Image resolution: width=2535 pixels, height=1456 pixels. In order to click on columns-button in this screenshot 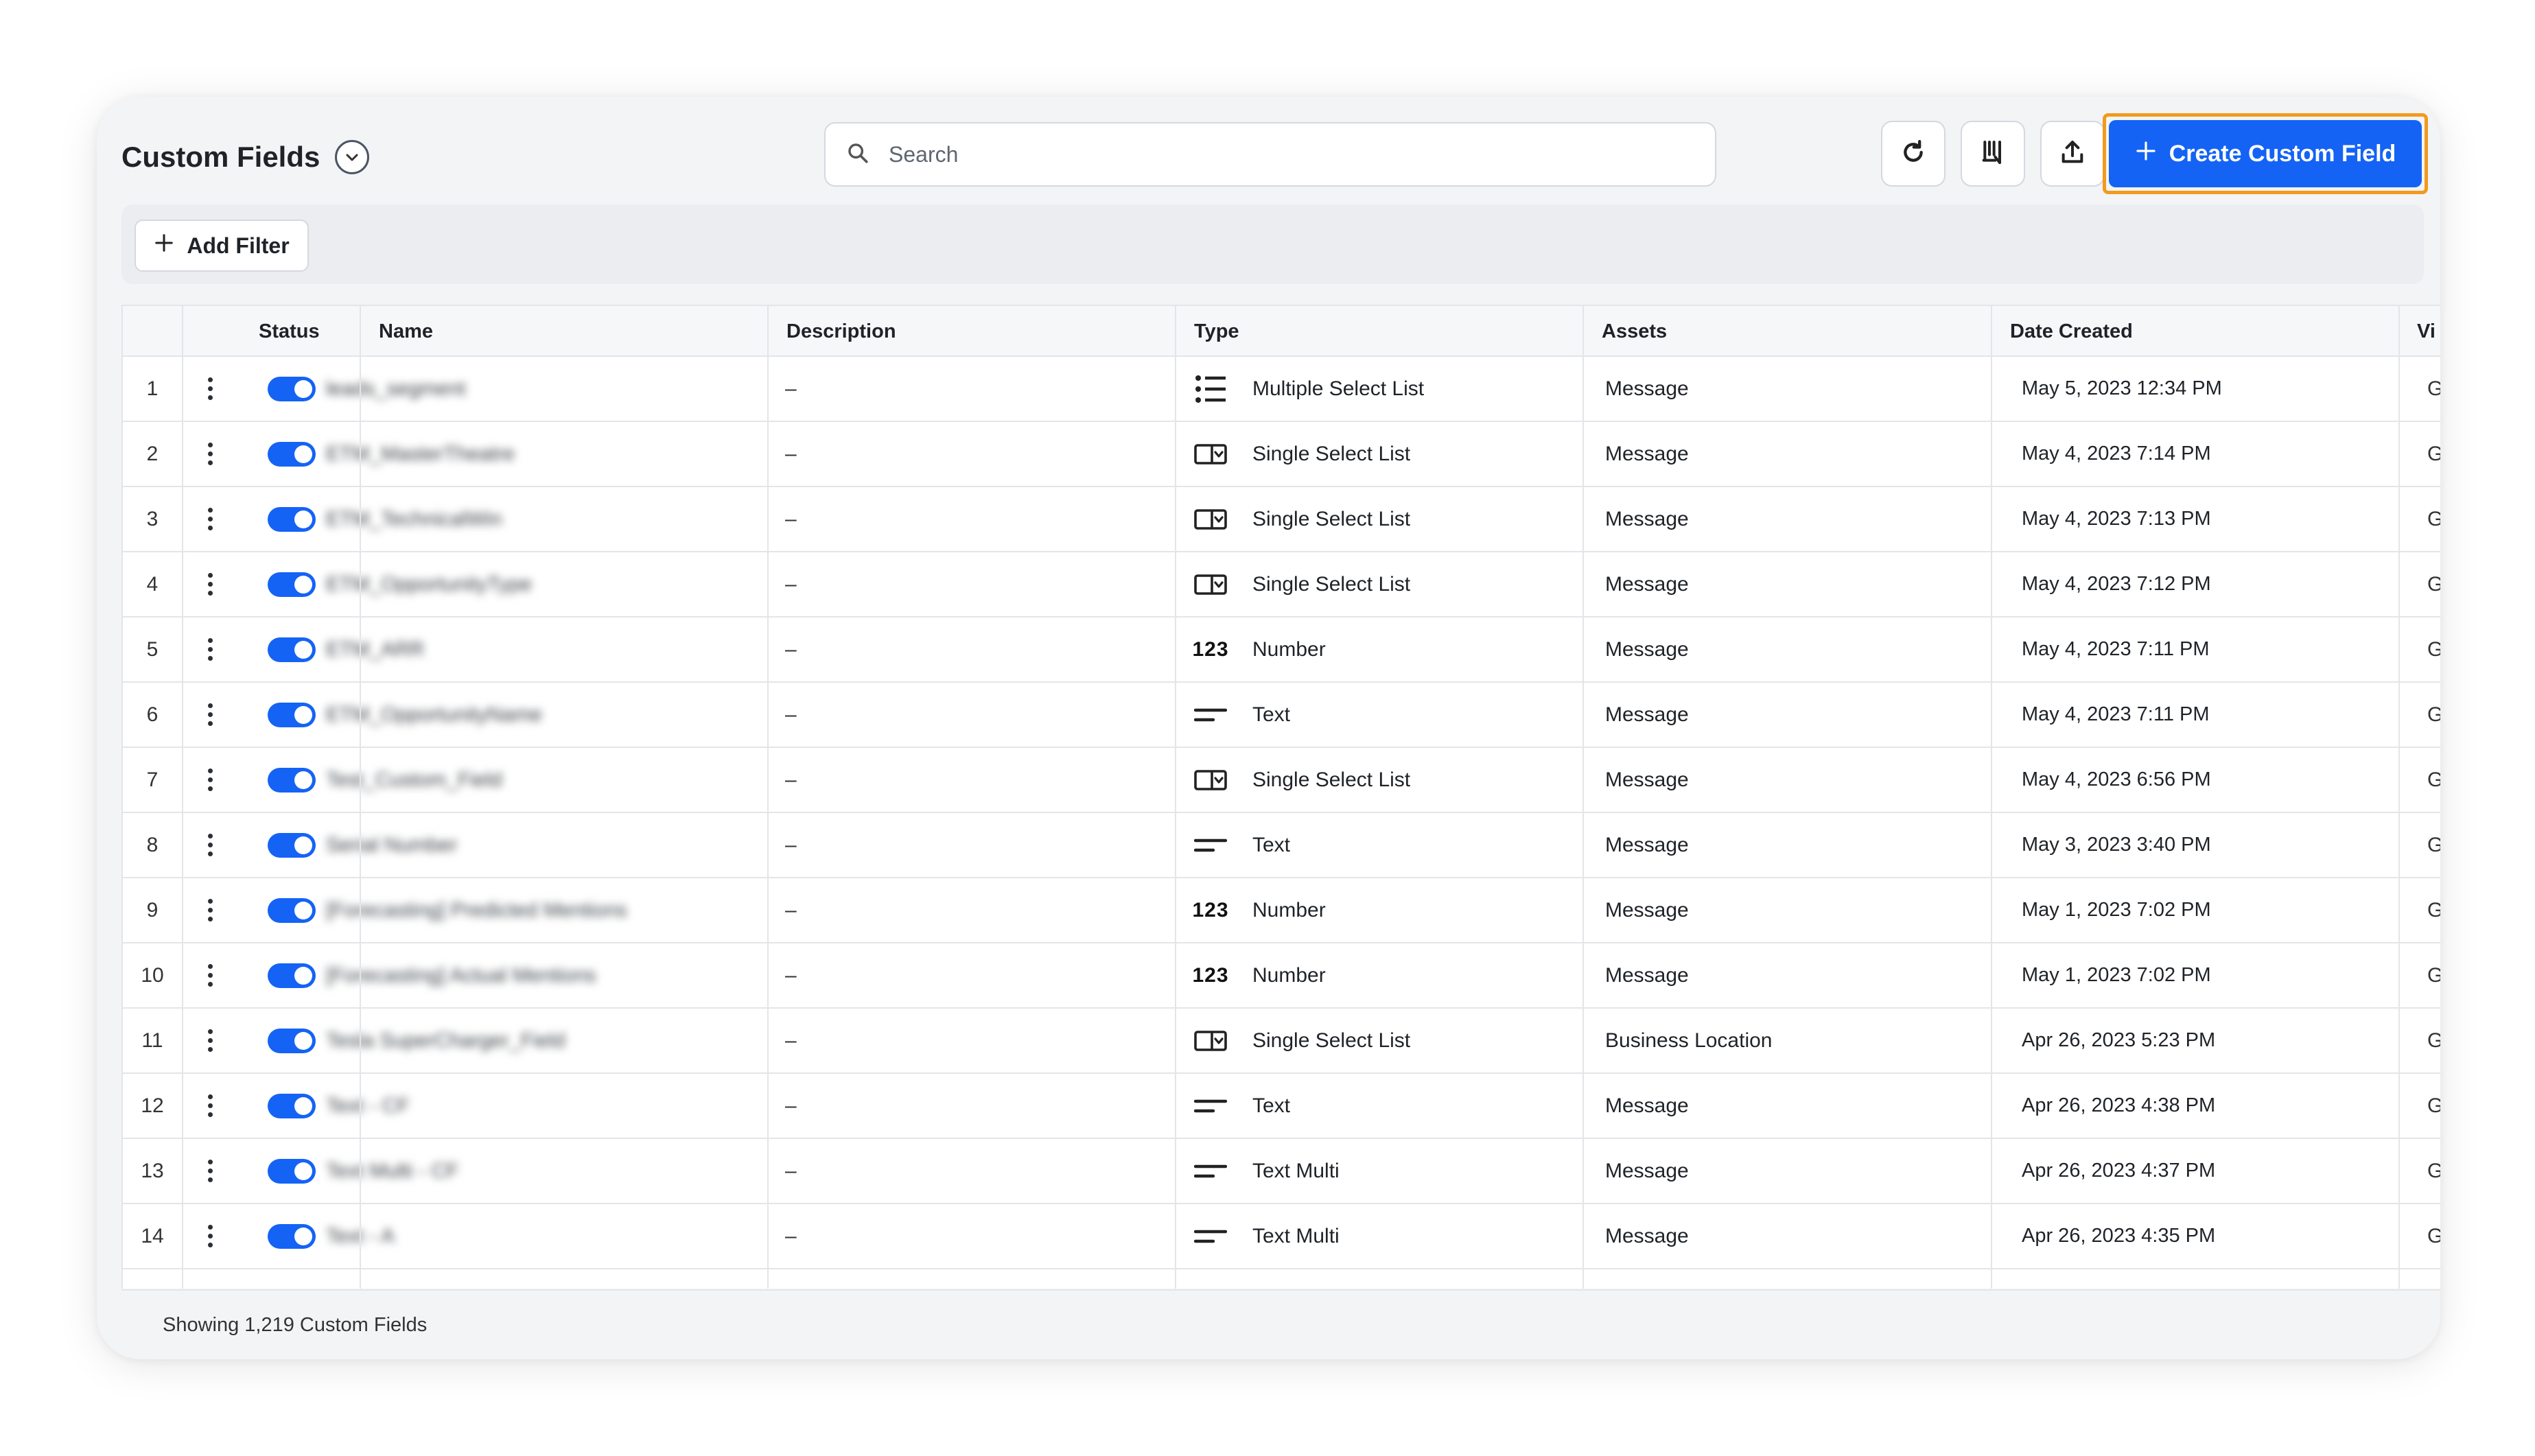, I will do `click(1993, 154)`.